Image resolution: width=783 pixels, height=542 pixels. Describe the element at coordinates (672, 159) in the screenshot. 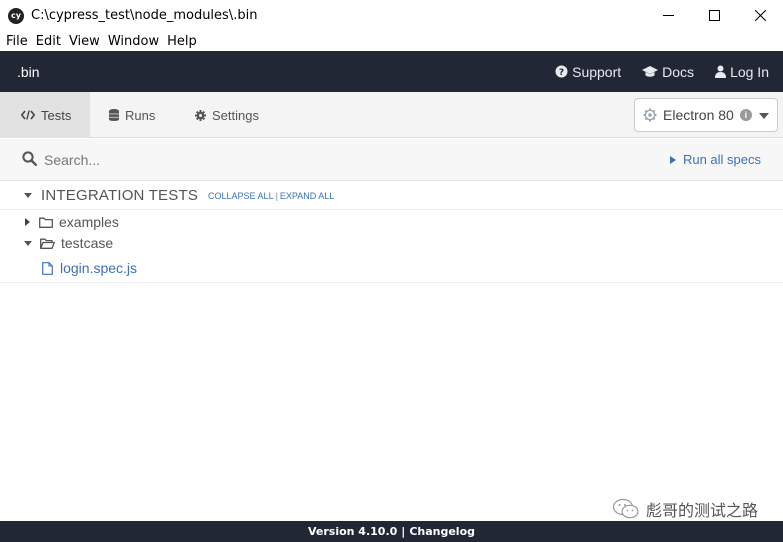

I see `play-icon` at that location.